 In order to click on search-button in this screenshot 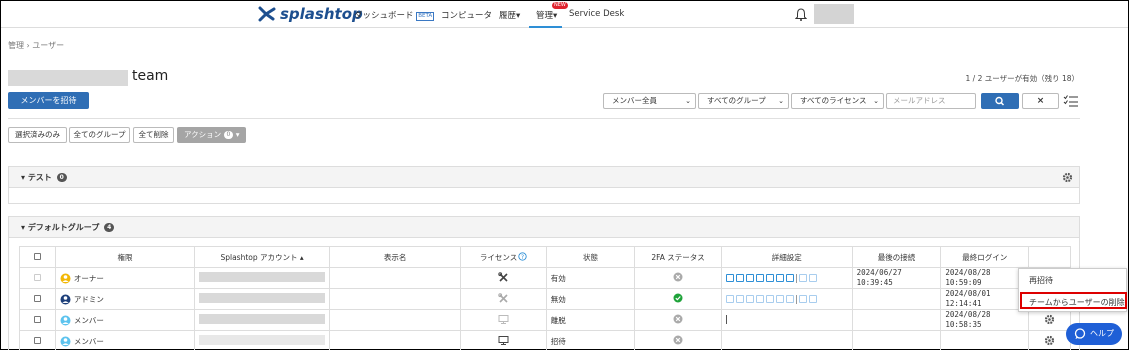, I will do `click(1000, 101)`.